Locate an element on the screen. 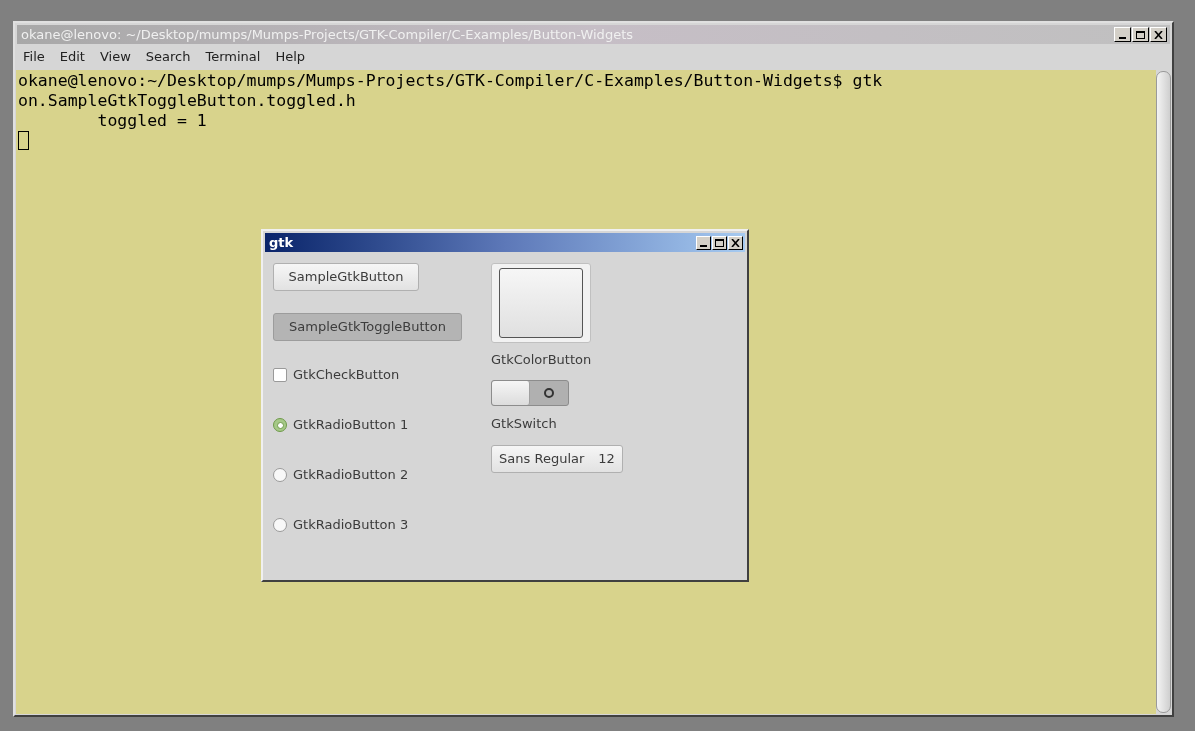 This screenshot has width=1195, height=731. toggle-button: SampleGtkToggleButton is located at coordinates (367, 327).